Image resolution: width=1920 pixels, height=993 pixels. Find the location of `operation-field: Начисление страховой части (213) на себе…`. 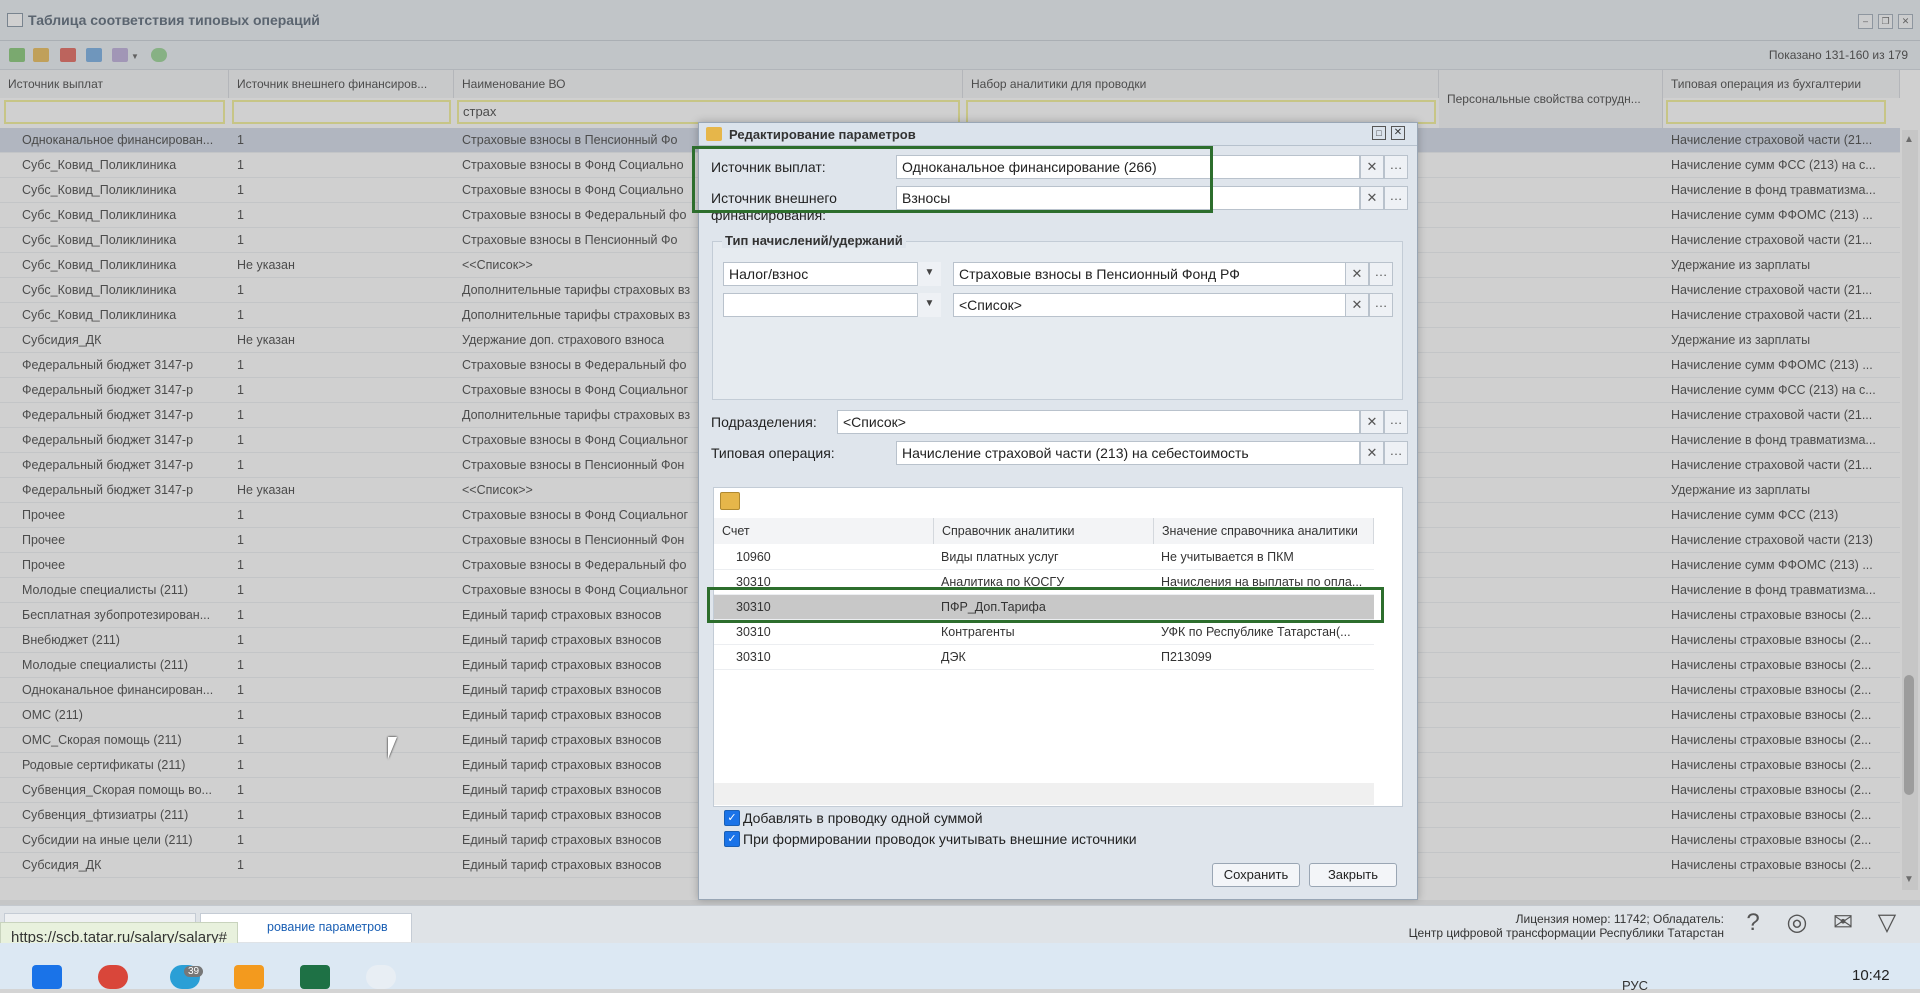

operation-field: Начисление страховой части (213) на себе… is located at coordinates (1128, 453).